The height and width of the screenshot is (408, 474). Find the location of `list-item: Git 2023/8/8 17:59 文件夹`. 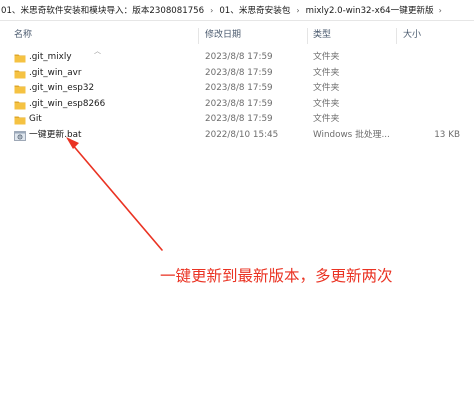

list-item: Git 2023/8/8 17:59 文件夹 is located at coordinates (237, 120).